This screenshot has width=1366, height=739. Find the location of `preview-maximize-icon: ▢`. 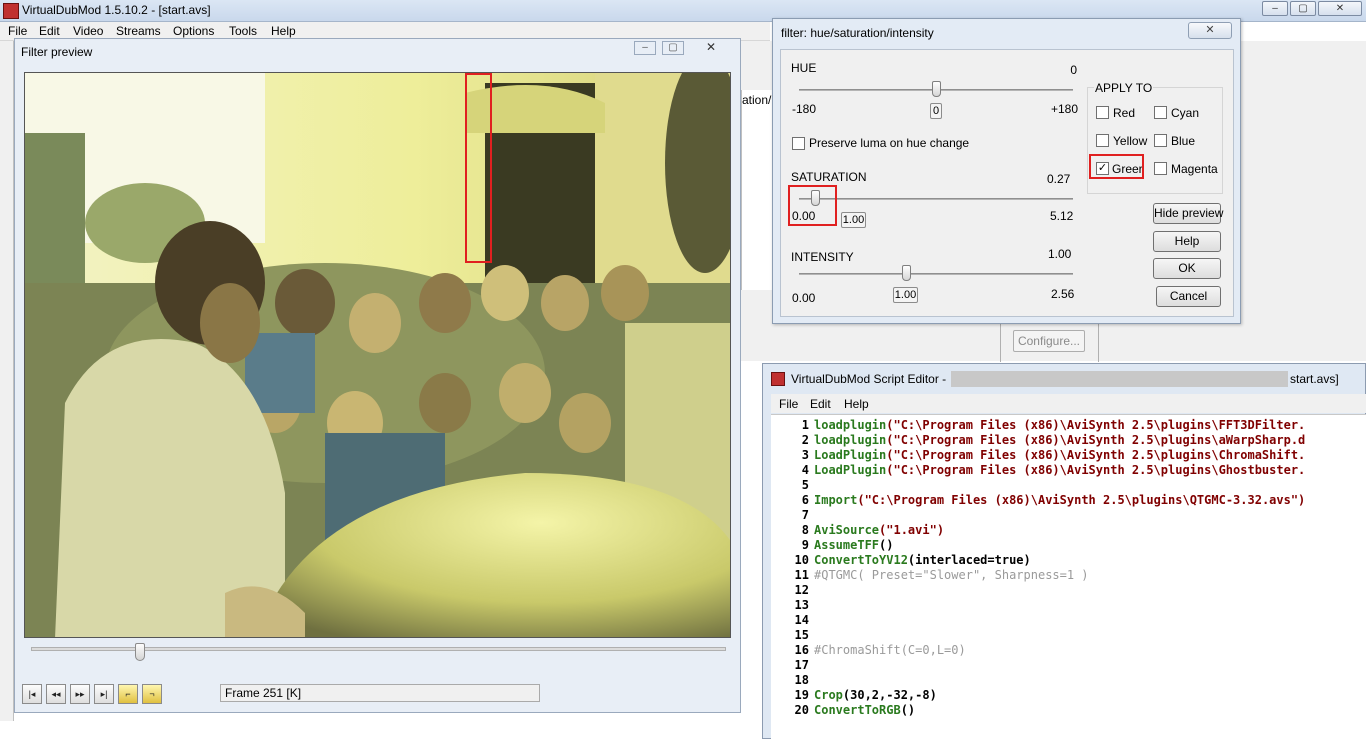

preview-maximize-icon: ▢ is located at coordinates (673, 48).